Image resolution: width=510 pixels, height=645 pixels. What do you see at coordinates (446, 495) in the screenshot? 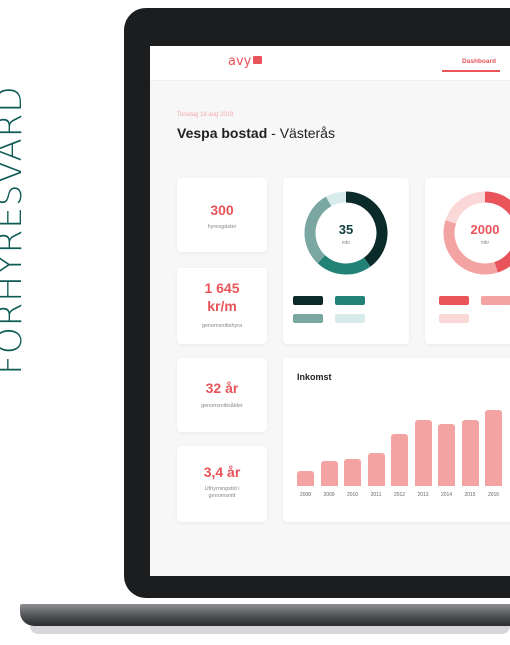
I see `x-tick-label: 2014` at bounding box center [446, 495].